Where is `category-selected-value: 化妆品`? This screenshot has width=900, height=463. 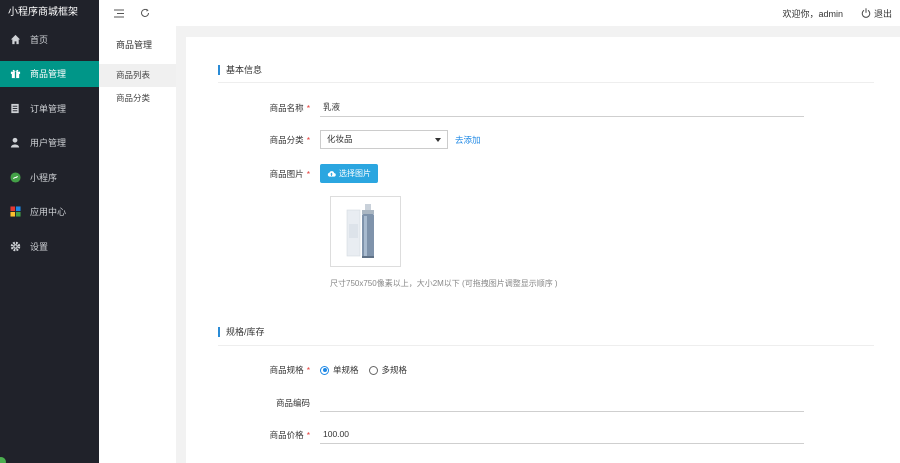
category-selected-value: 化妆品 is located at coordinates (340, 139).